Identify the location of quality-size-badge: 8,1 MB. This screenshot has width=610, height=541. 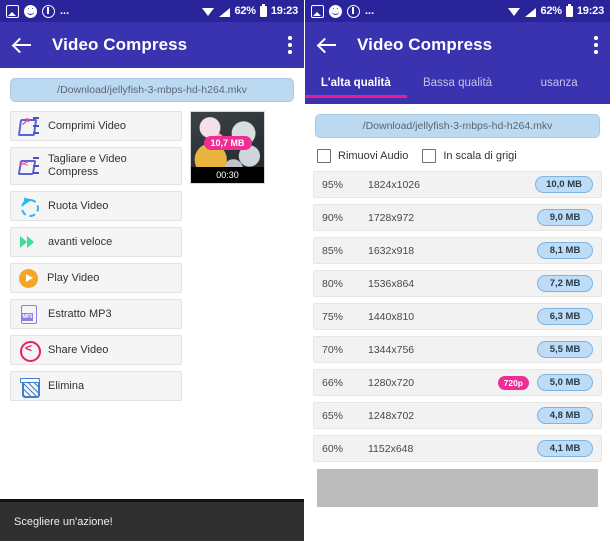
(565, 250).